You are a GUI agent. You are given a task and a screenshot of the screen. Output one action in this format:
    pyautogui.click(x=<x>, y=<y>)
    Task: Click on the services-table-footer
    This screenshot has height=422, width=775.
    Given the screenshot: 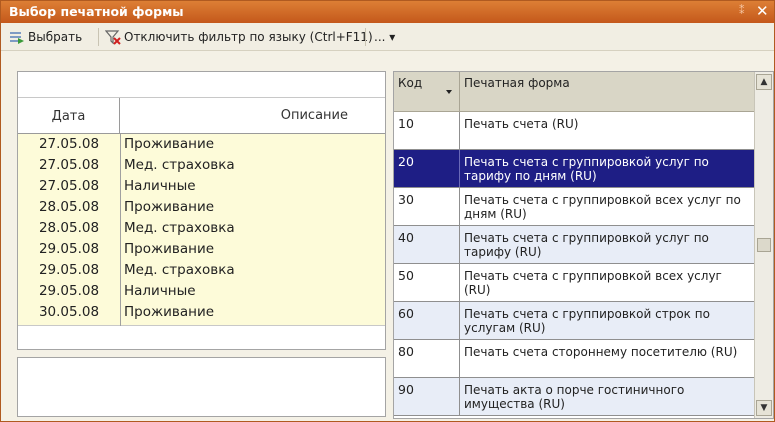 What is the action you would take?
    pyautogui.click(x=201, y=337)
    